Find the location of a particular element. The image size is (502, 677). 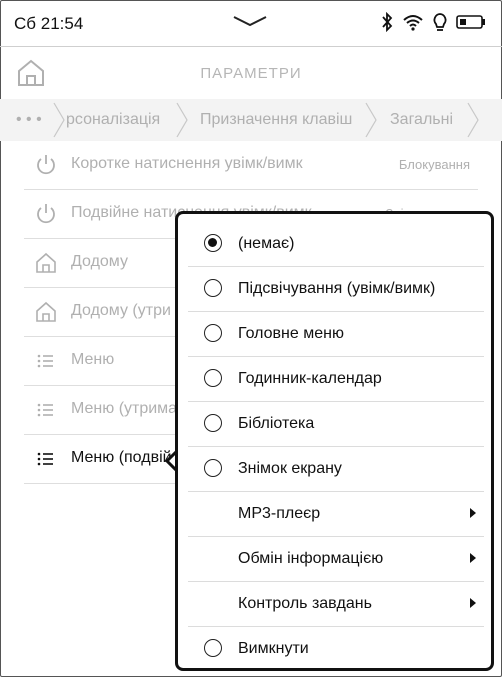

option-screenshot: Знімок екрану is located at coordinates (336, 469).